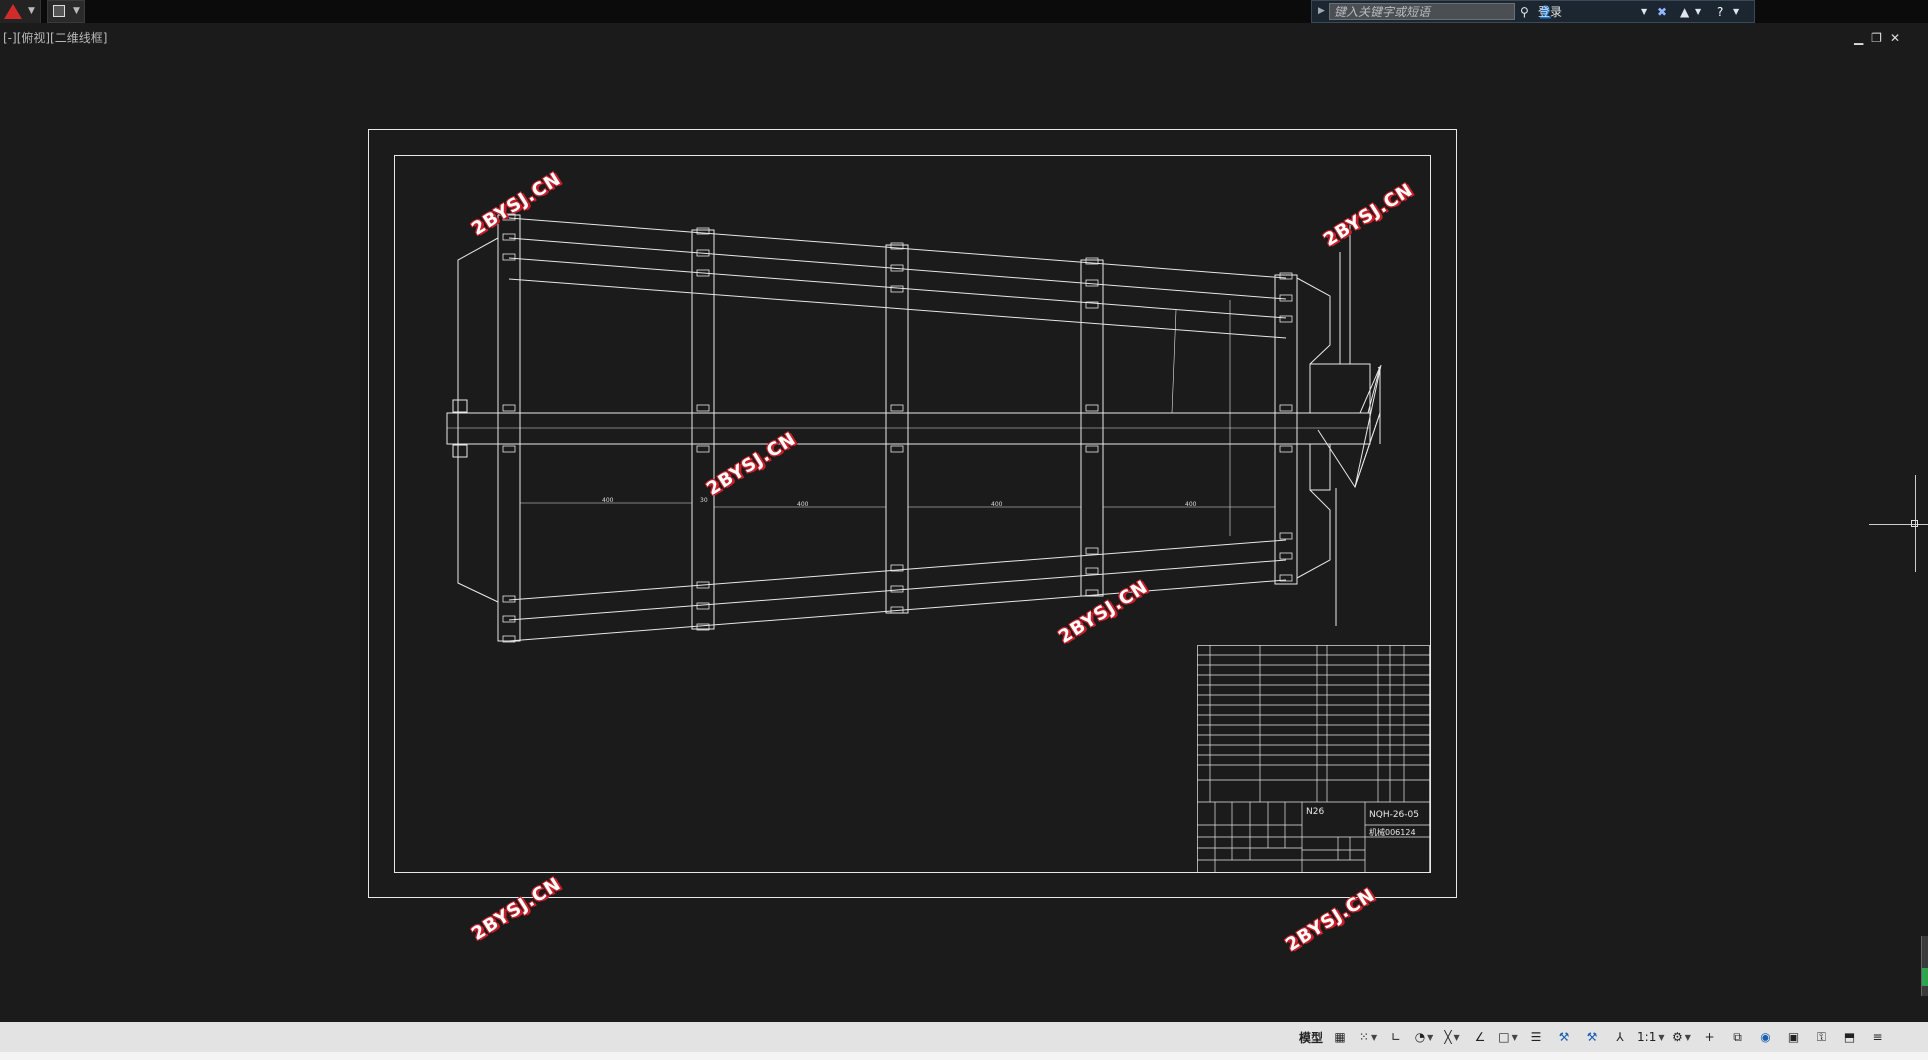 The width and height of the screenshot is (1928, 1060). I want to click on customize-icon: ≡, so click(1877, 1037).